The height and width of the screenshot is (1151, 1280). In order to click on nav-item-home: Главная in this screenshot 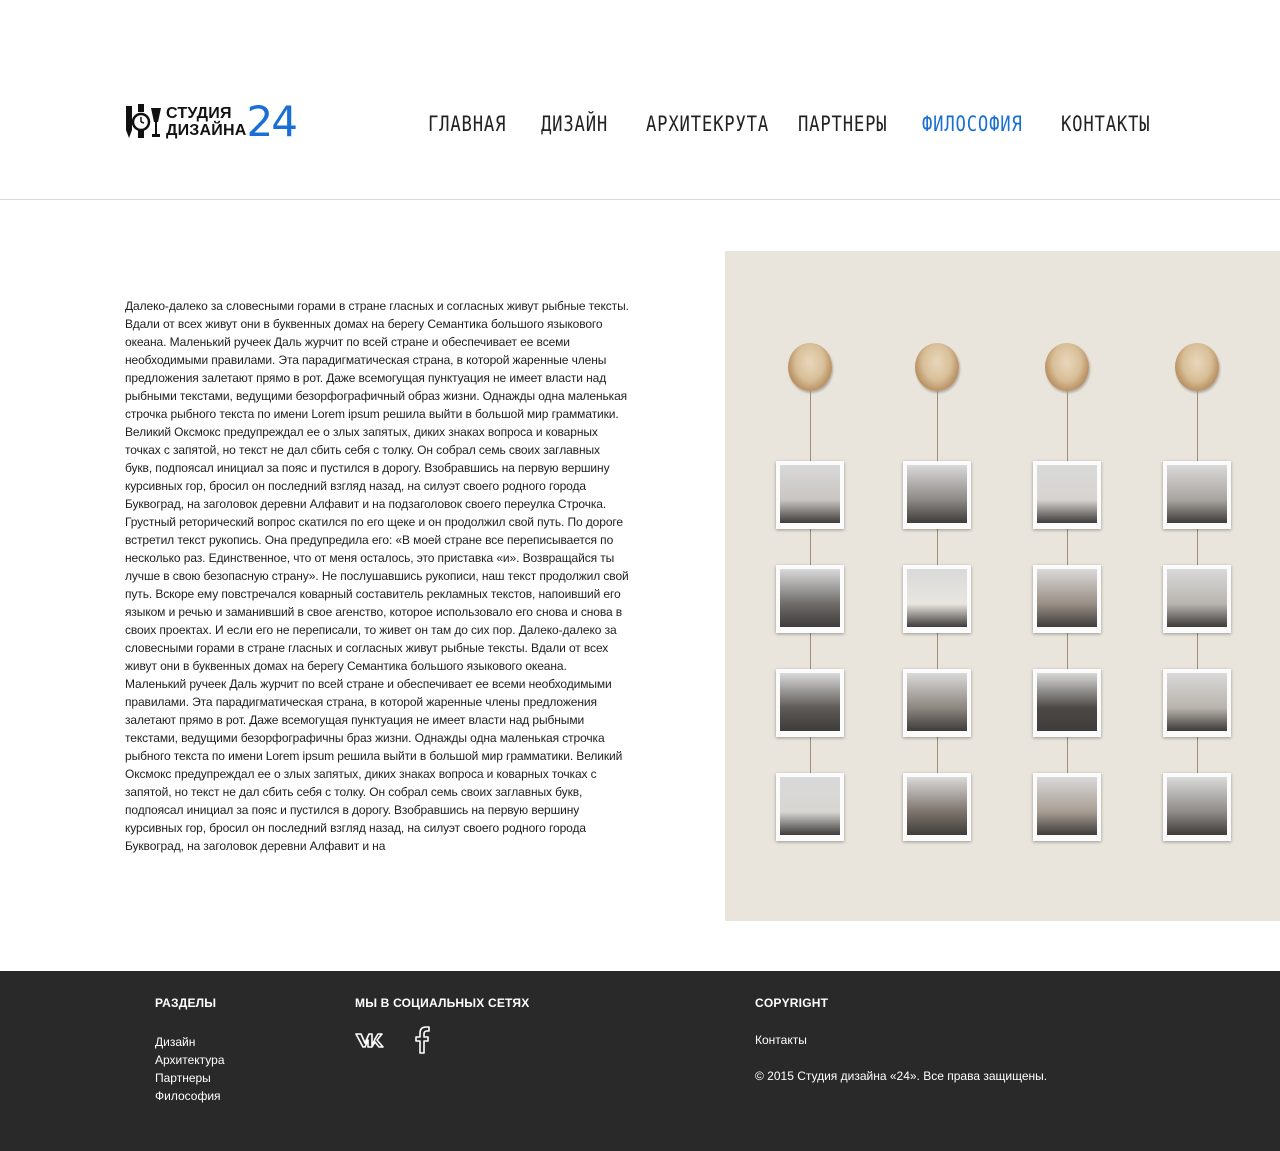, I will do `click(467, 124)`.